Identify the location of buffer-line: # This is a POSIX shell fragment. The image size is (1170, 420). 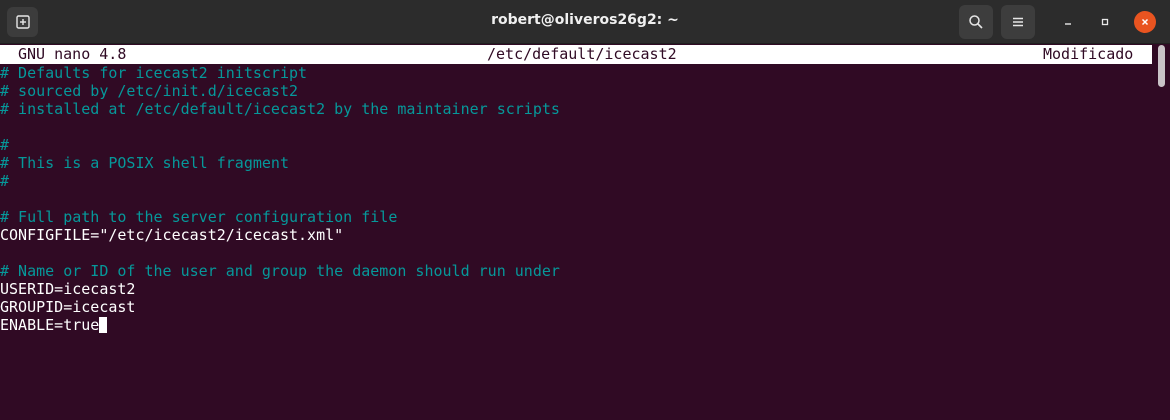
(144, 163).